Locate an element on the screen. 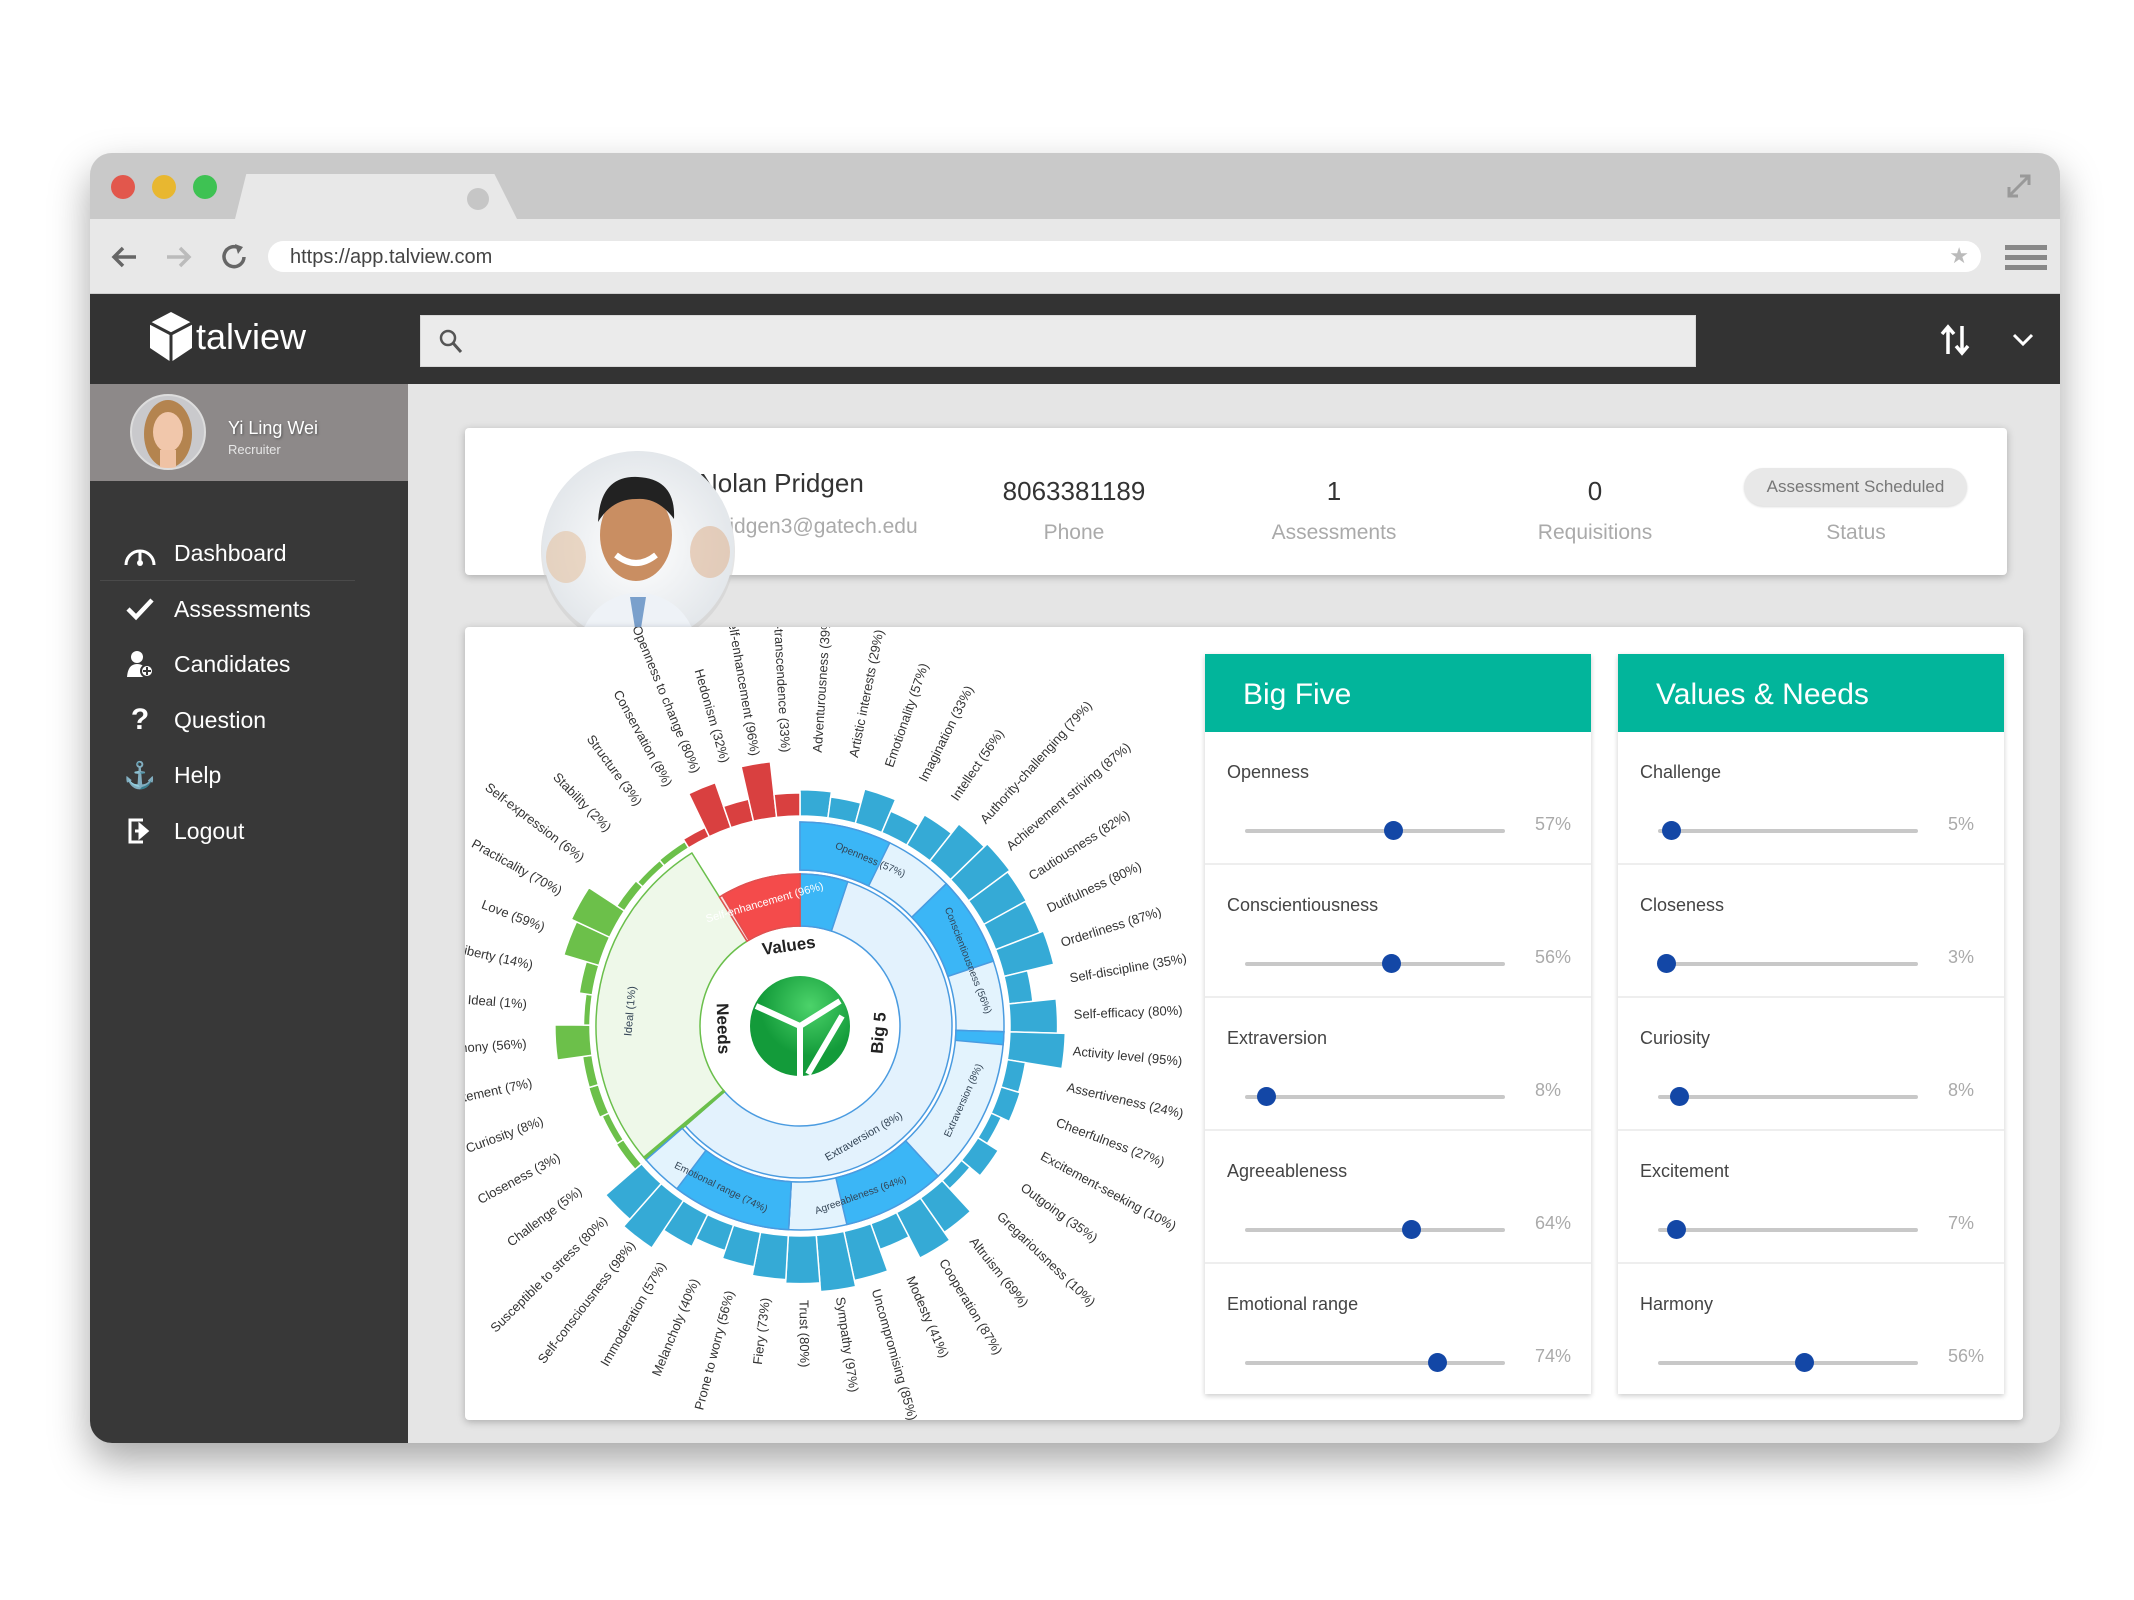  trait-label: Conscientiousness is located at coordinates (1303, 905).